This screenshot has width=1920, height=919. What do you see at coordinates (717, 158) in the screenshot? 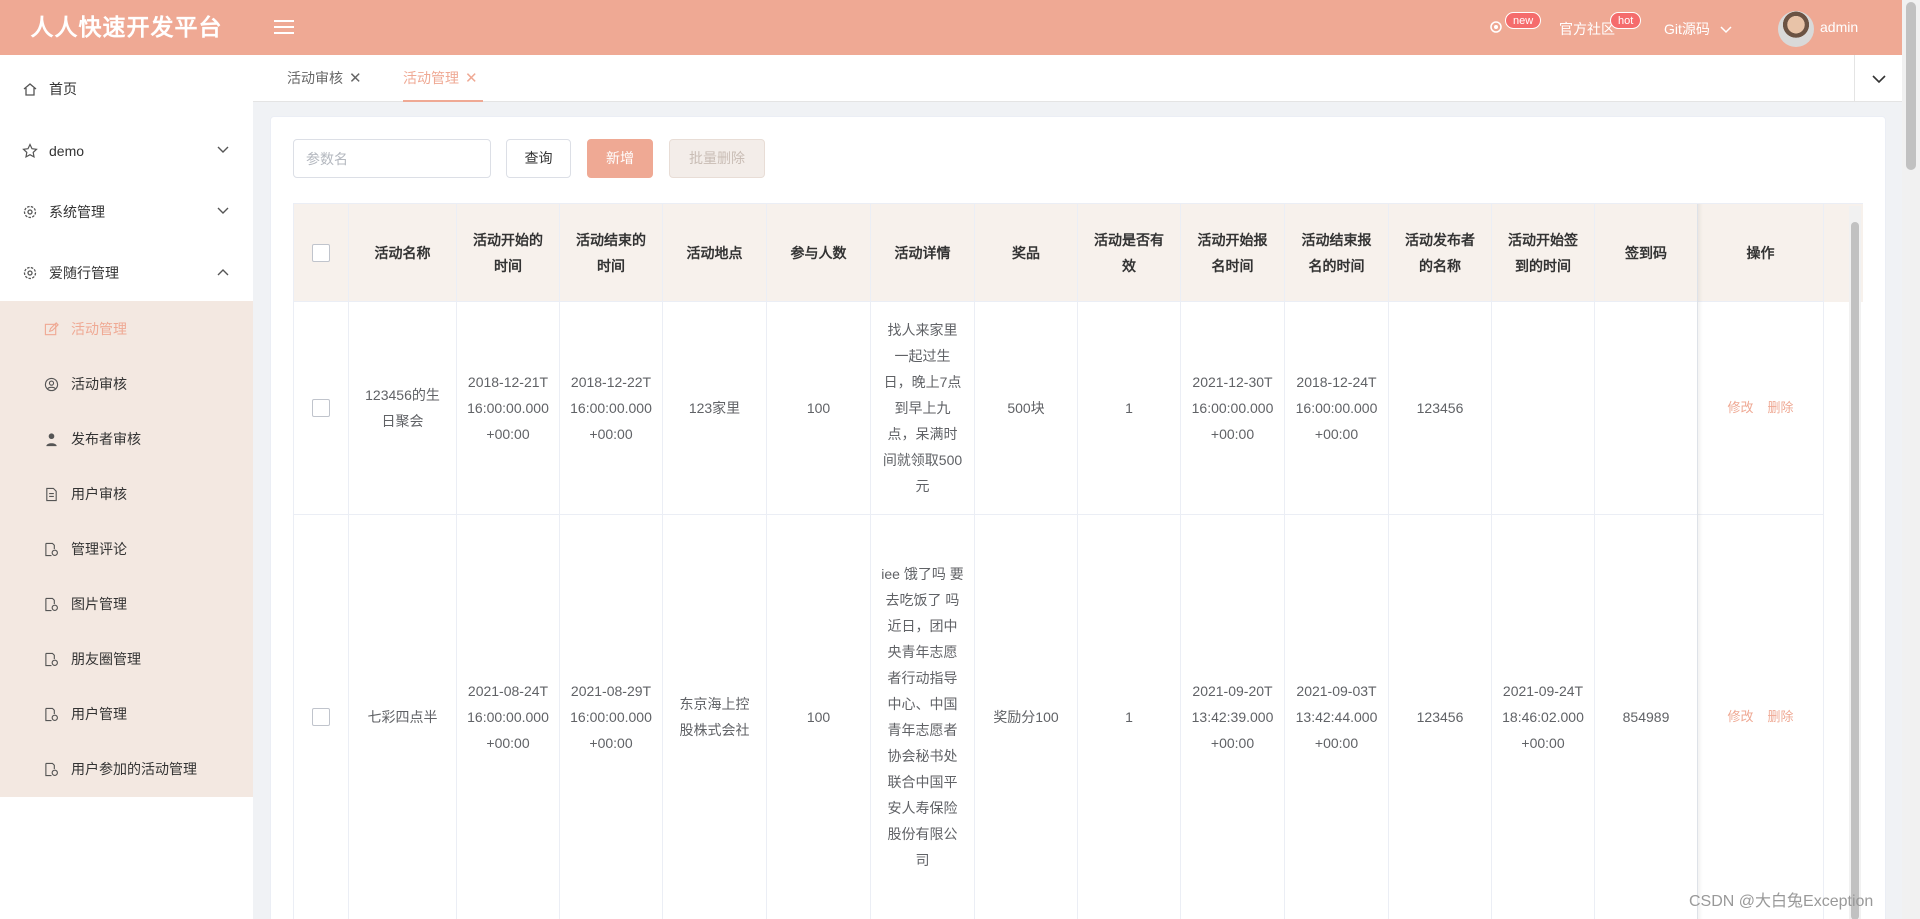
I see `batch-delete-button: 批量删除` at bounding box center [717, 158].